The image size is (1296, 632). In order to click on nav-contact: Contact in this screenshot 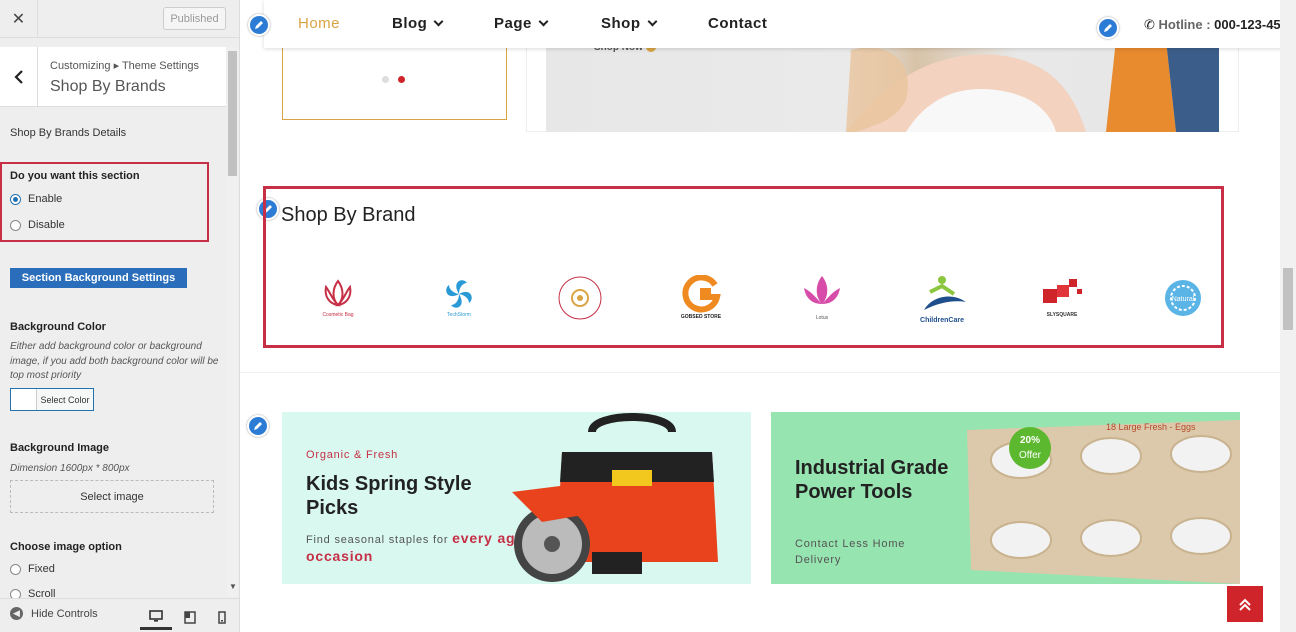, I will do `click(737, 23)`.